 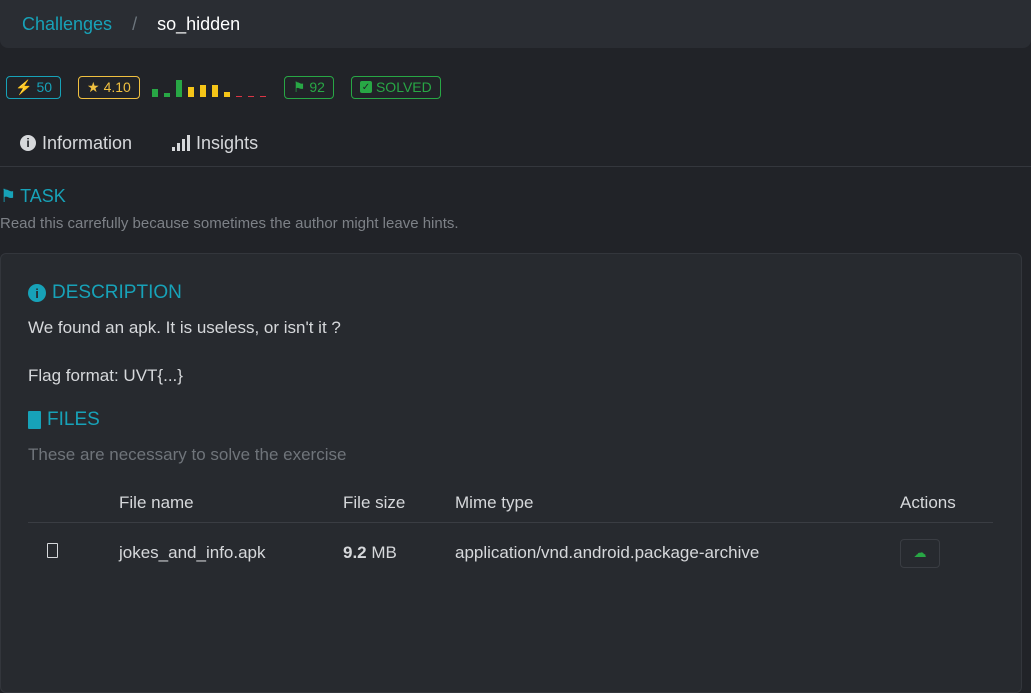 I want to click on file-size-unit: MB, so click(x=384, y=553).